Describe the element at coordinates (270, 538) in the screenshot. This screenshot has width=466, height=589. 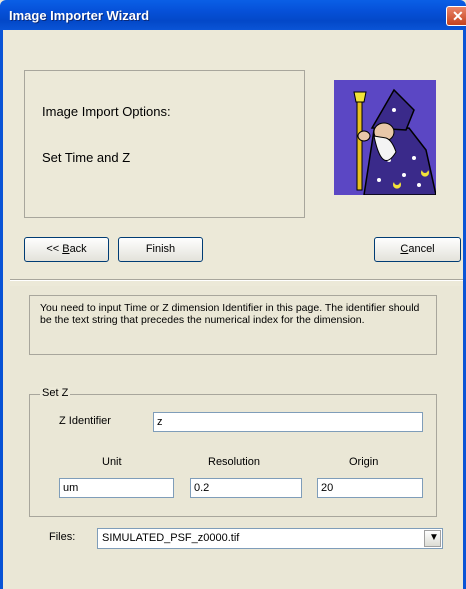
I see `files-select: SIMULATED_PSF_z0000.tif ▼` at that location.